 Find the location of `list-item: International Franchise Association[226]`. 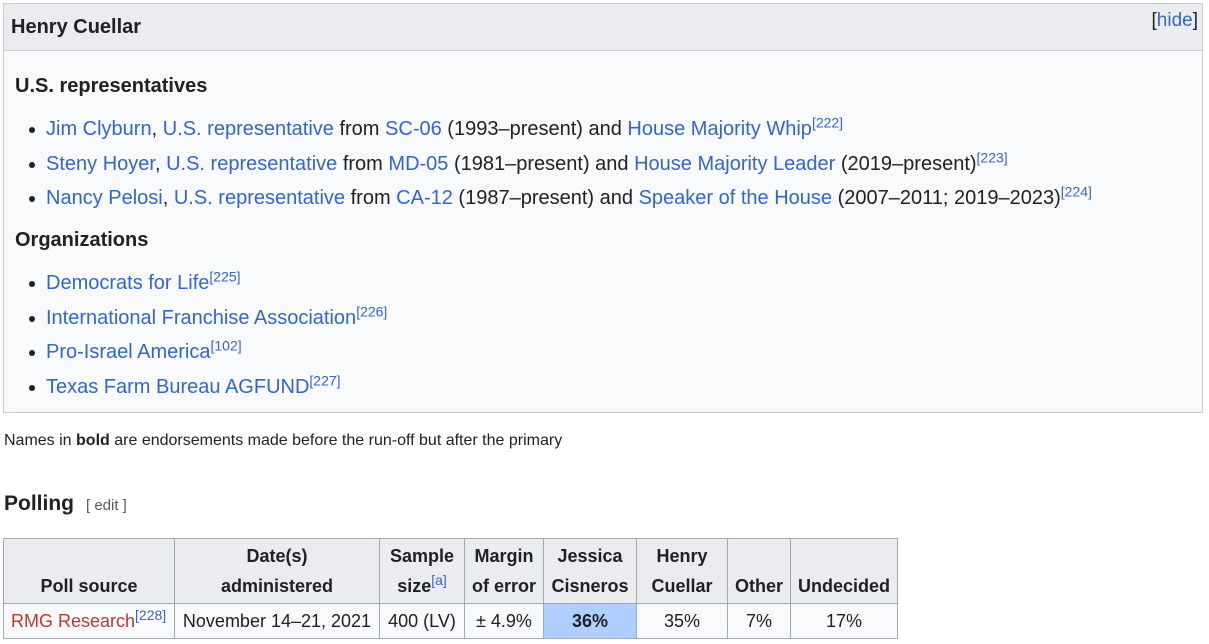

list-item: International Franchise Association[226] is located at coordinates (195, 321).